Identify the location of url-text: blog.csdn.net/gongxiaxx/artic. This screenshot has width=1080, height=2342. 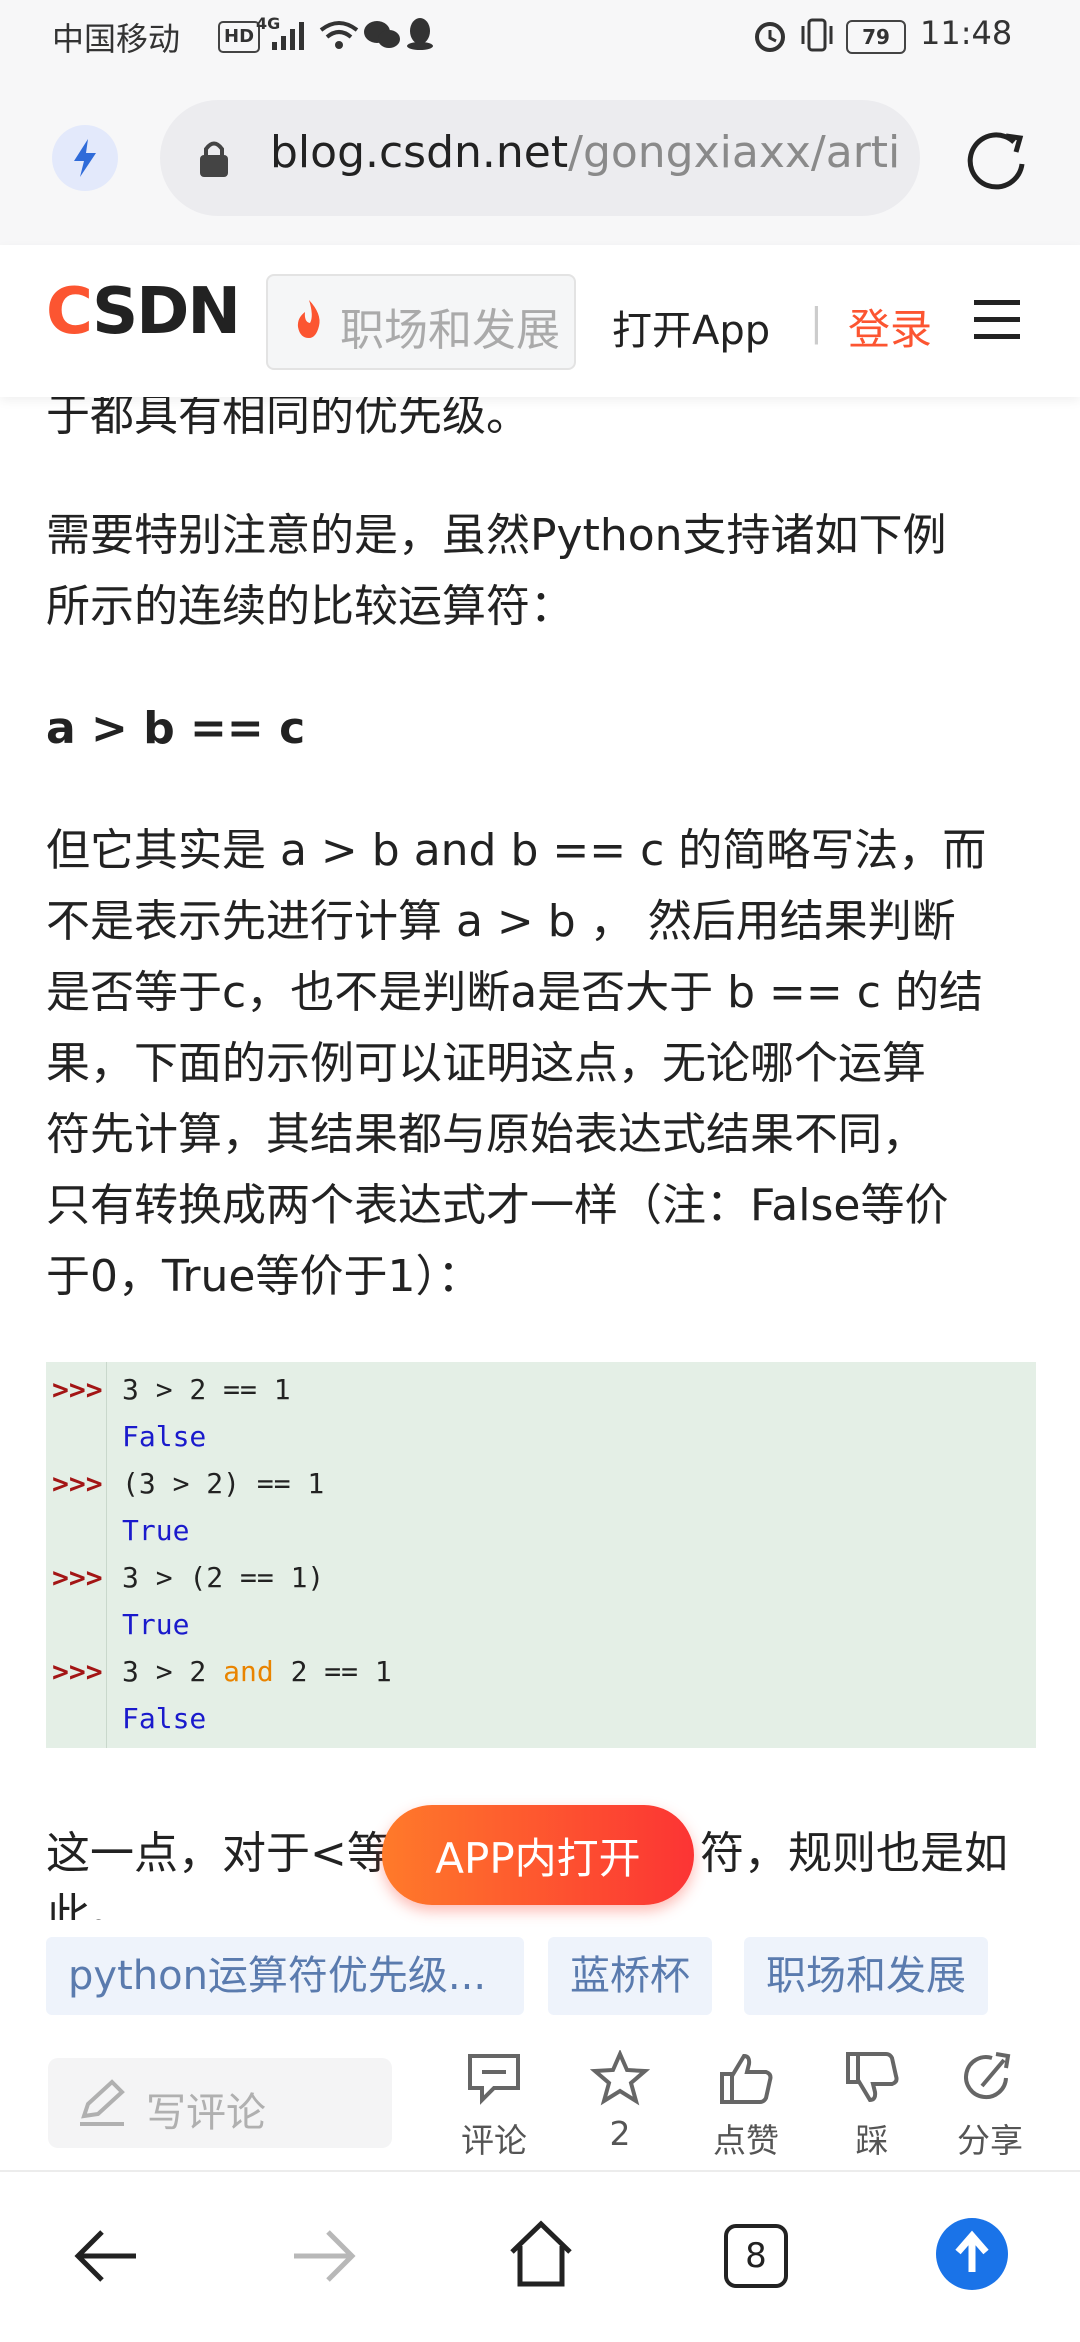
(585, 152).